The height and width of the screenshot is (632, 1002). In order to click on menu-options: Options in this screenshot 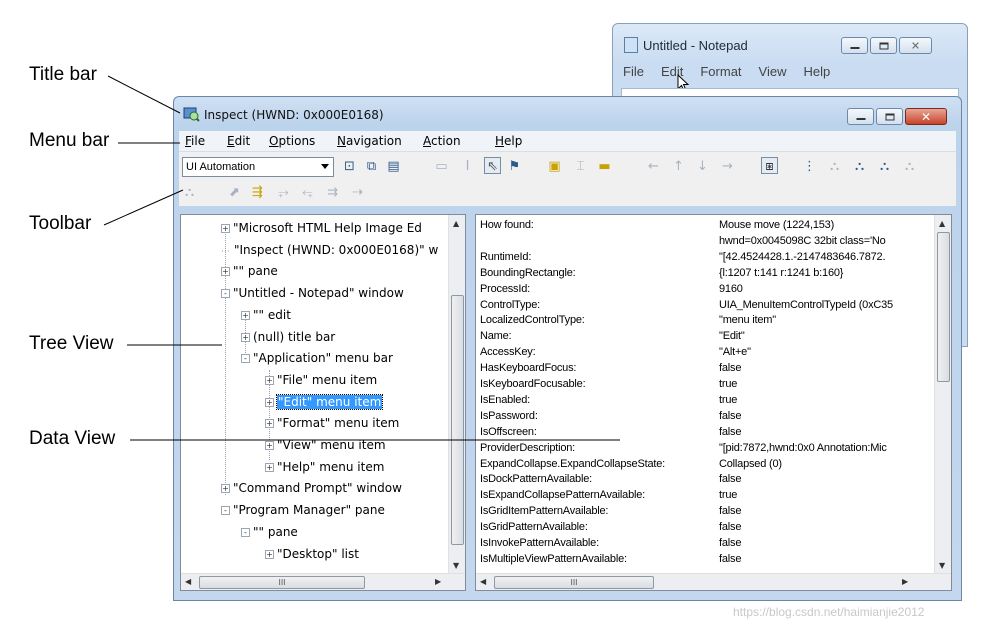, I will do `click(292, 141)`.